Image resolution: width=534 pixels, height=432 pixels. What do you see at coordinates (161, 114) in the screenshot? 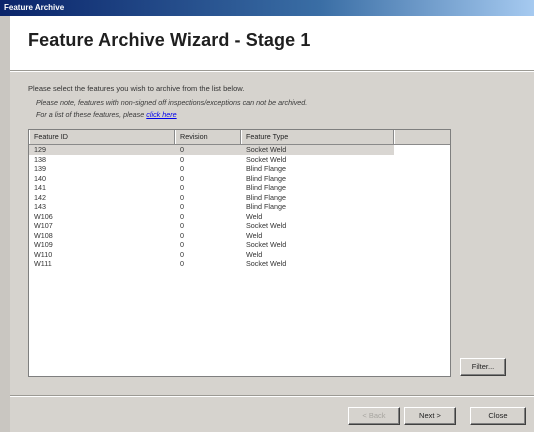
I see `click-here-link: click here` at bounding box center [161, 114].